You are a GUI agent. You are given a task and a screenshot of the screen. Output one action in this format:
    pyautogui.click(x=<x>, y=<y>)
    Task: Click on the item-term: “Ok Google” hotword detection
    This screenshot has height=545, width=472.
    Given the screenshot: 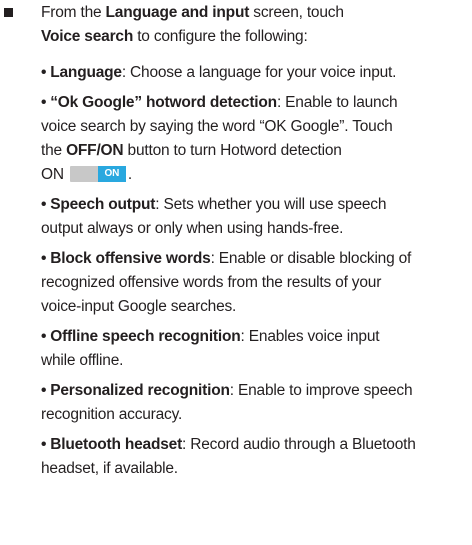 What is the action you would take?
    pyautogui.click(x=163, y=102)
    